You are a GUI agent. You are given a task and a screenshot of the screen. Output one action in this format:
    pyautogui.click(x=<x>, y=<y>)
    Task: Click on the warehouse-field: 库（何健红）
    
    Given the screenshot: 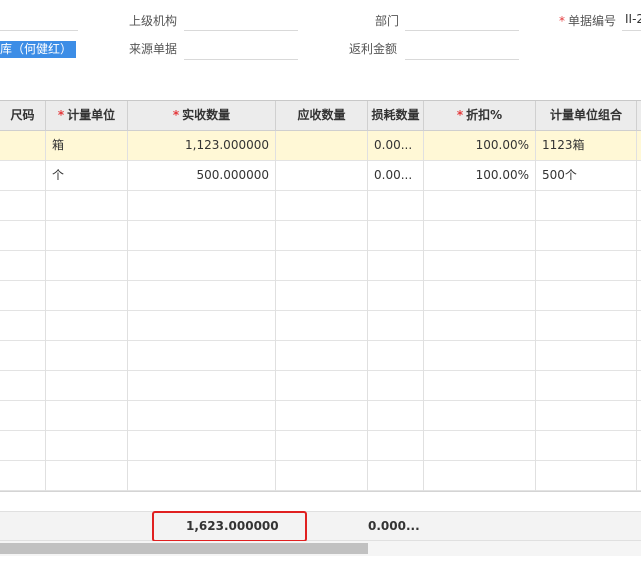 What is the action you would take?
    pyautogui.click(x=39, y=47)
    